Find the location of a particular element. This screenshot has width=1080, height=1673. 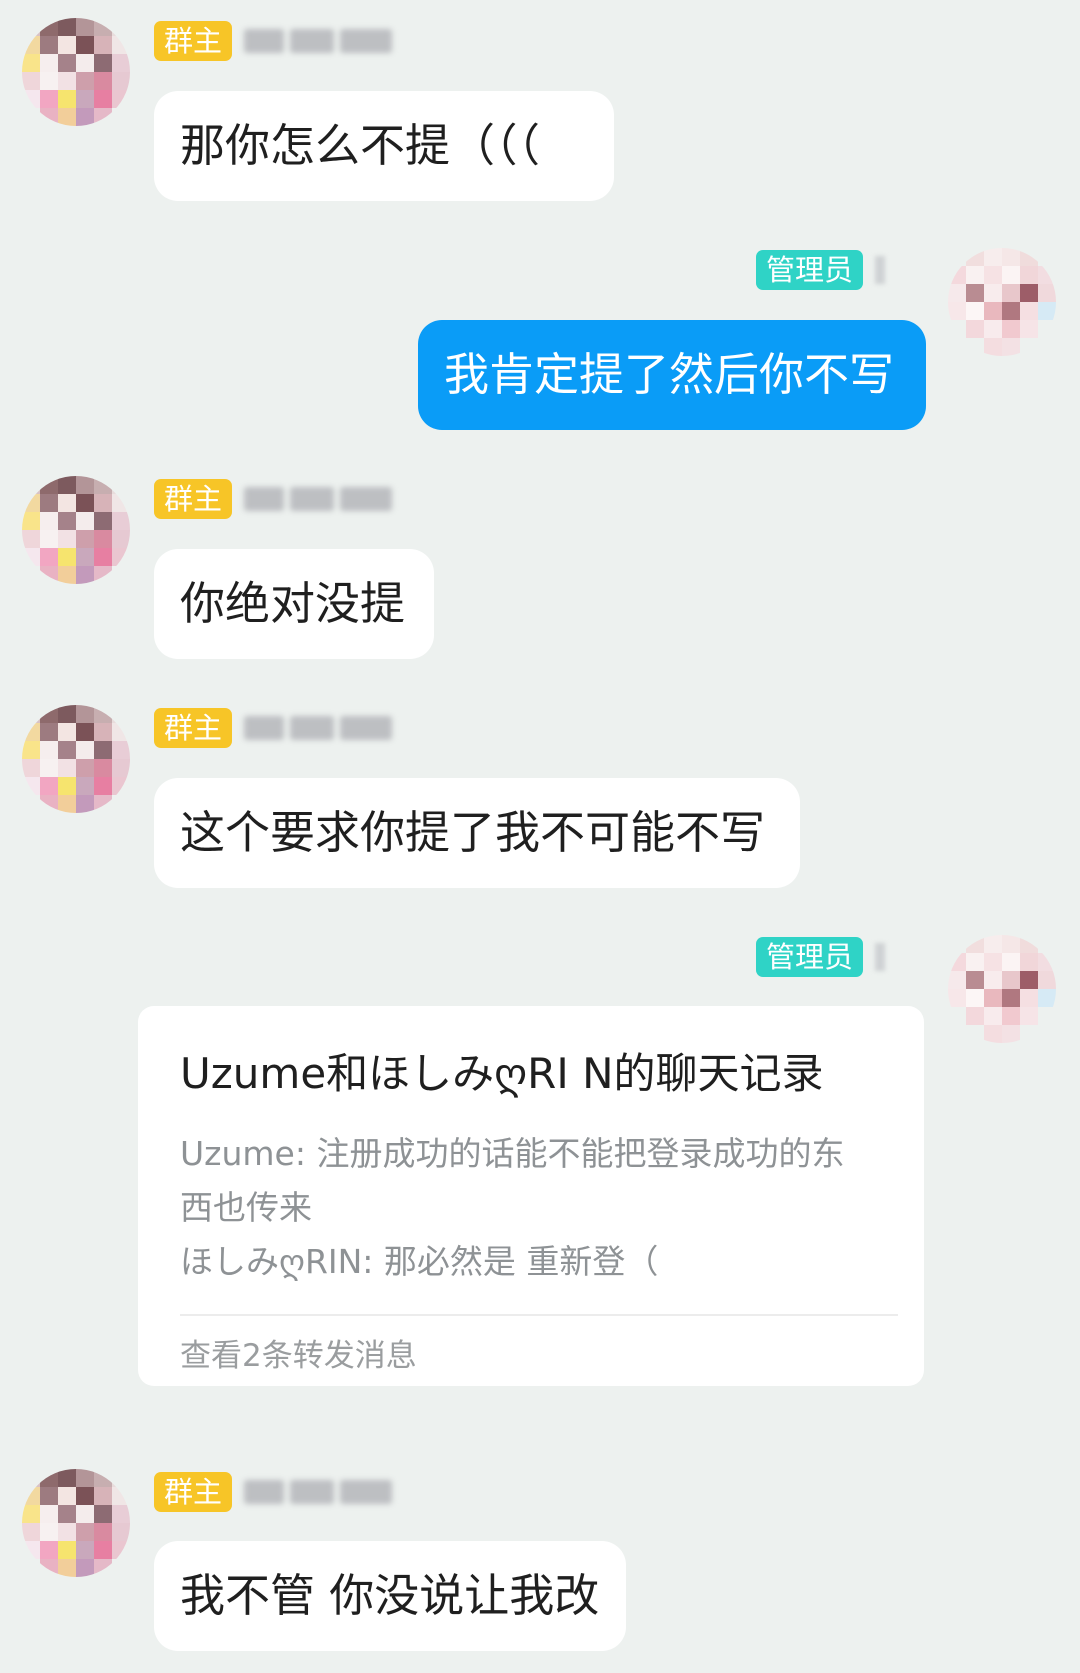

forwarded-chat-preview-line: Uzume: 注册成功的话能不能把登录成功的东 is located at coordinates (512, 1153).